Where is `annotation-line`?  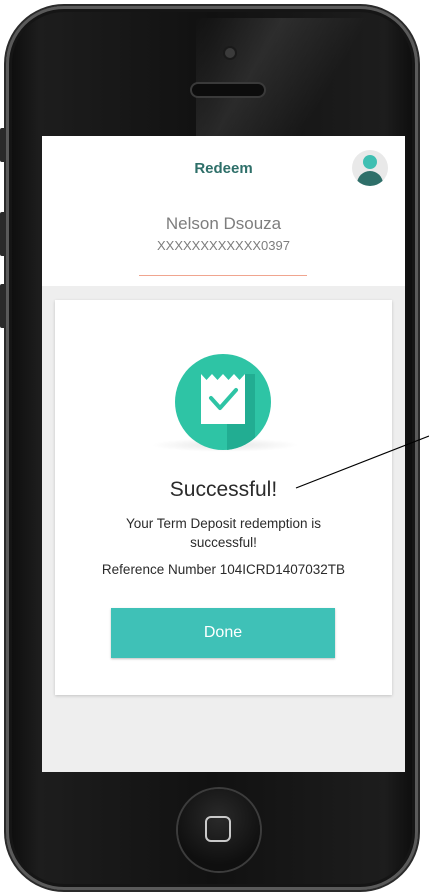
annotation-line is located at coordinates (362, 462).